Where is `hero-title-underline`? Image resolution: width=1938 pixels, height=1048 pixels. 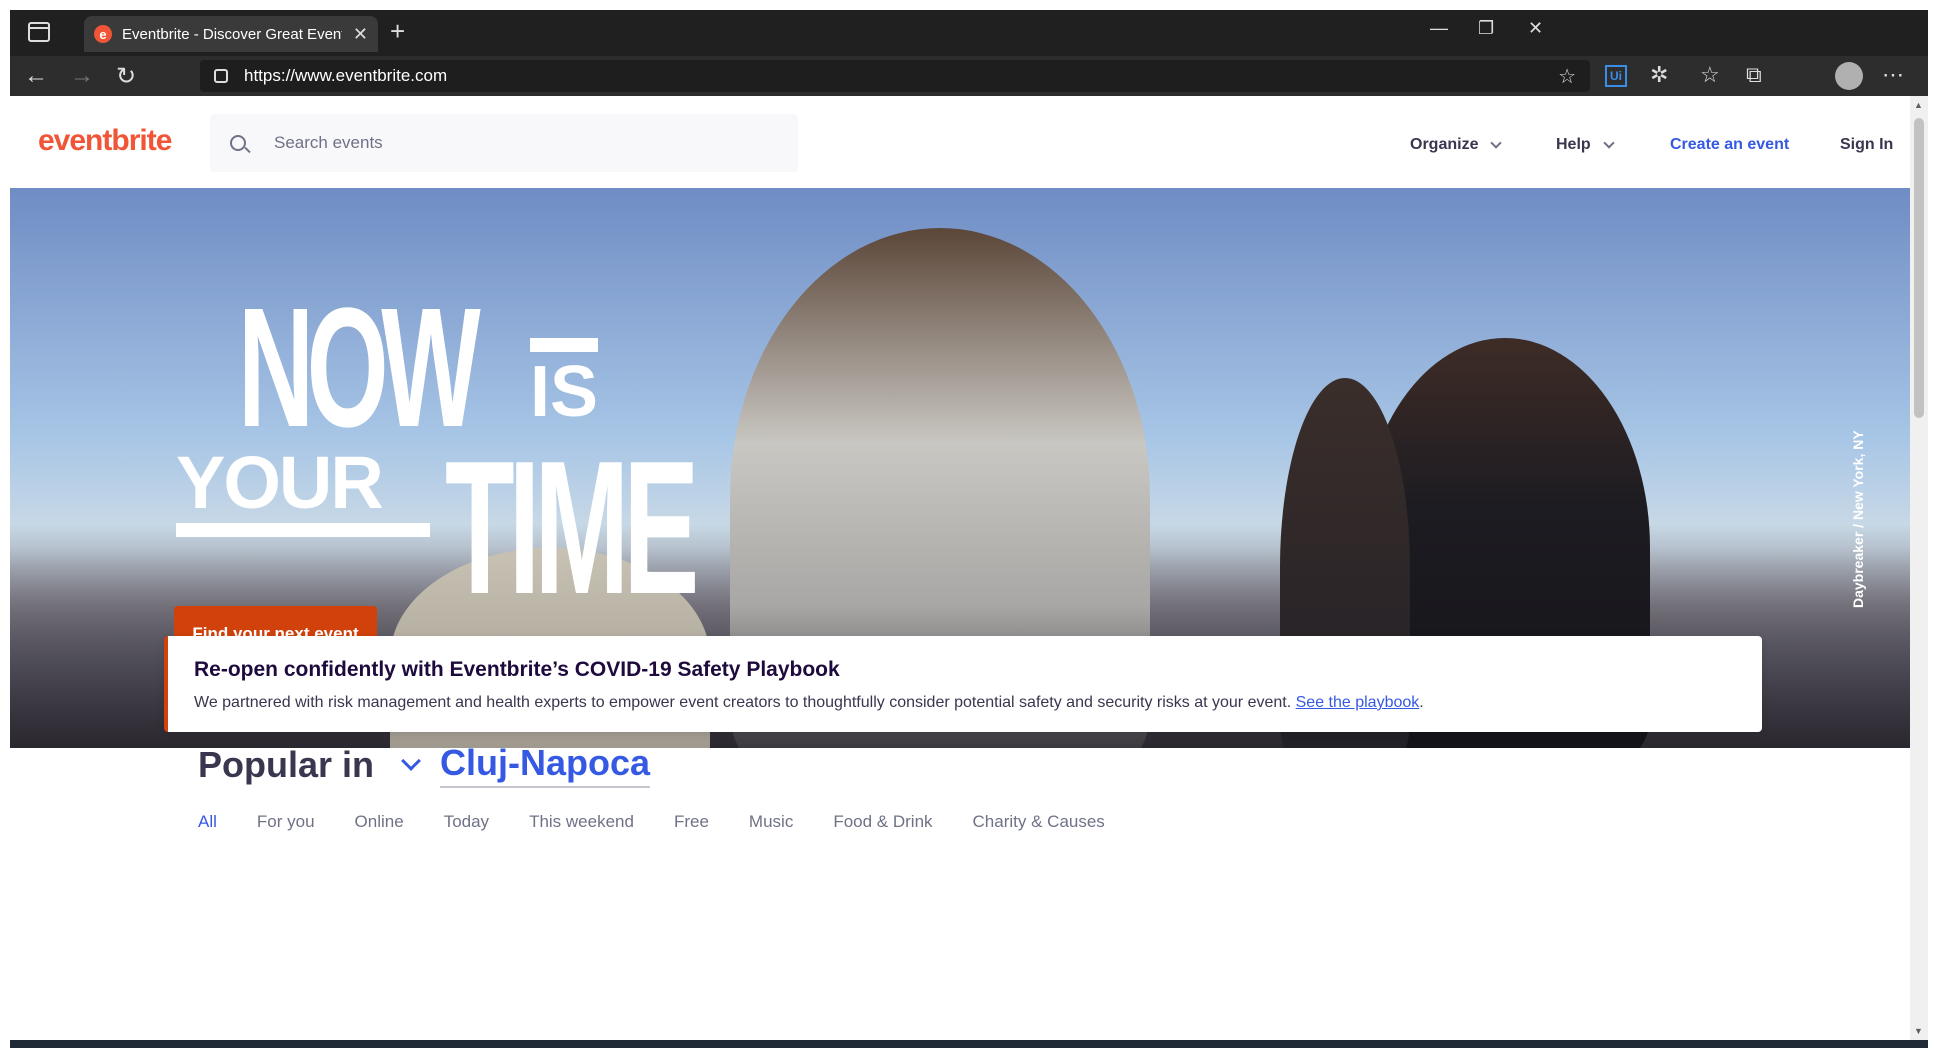
hero-title-underline is located at coordinates (303, 530).